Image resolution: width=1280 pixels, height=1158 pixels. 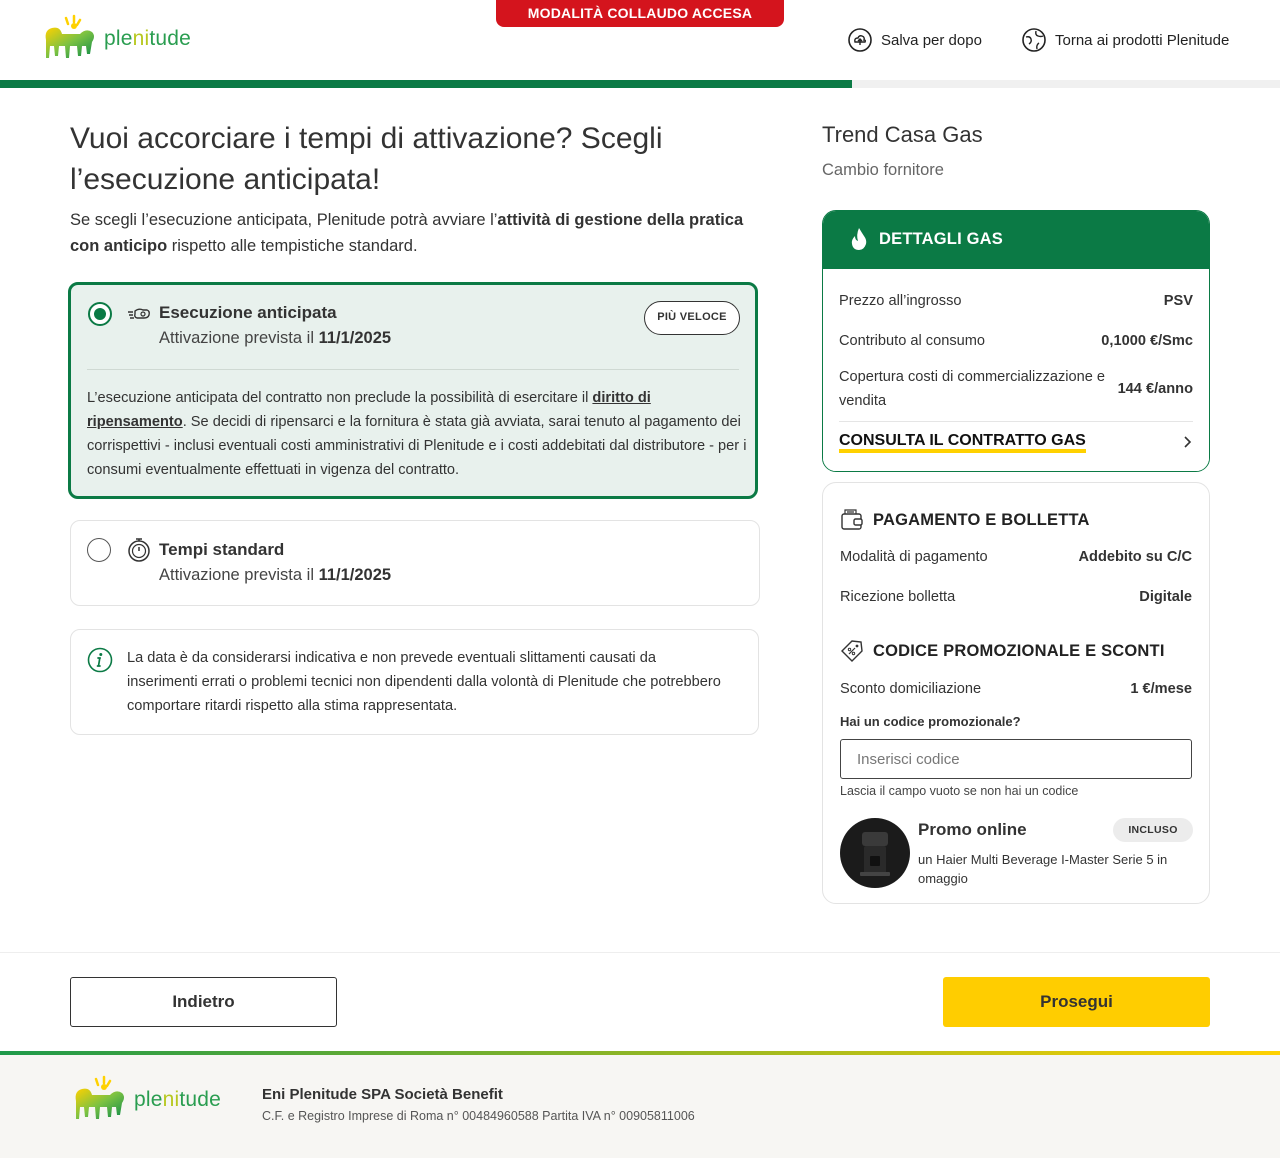 I want to click on gas-row-label: Contributo al consumo, so click(x=912, y=341).